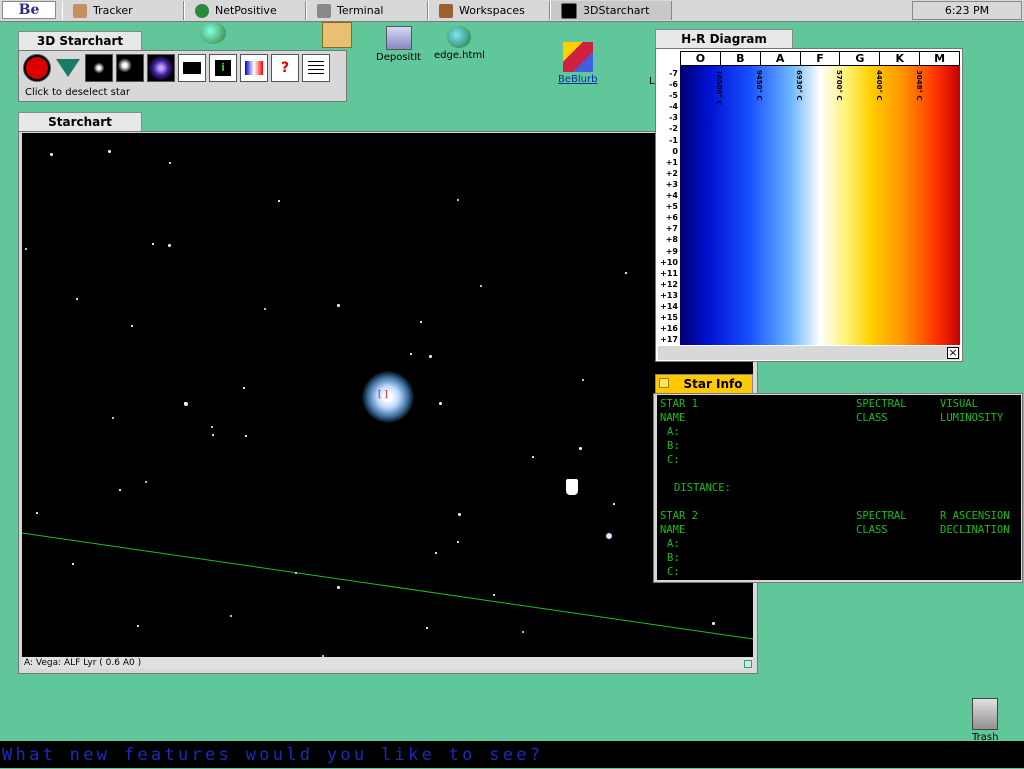  I want to click on star2-name-label: NAME, so click(673, 530).